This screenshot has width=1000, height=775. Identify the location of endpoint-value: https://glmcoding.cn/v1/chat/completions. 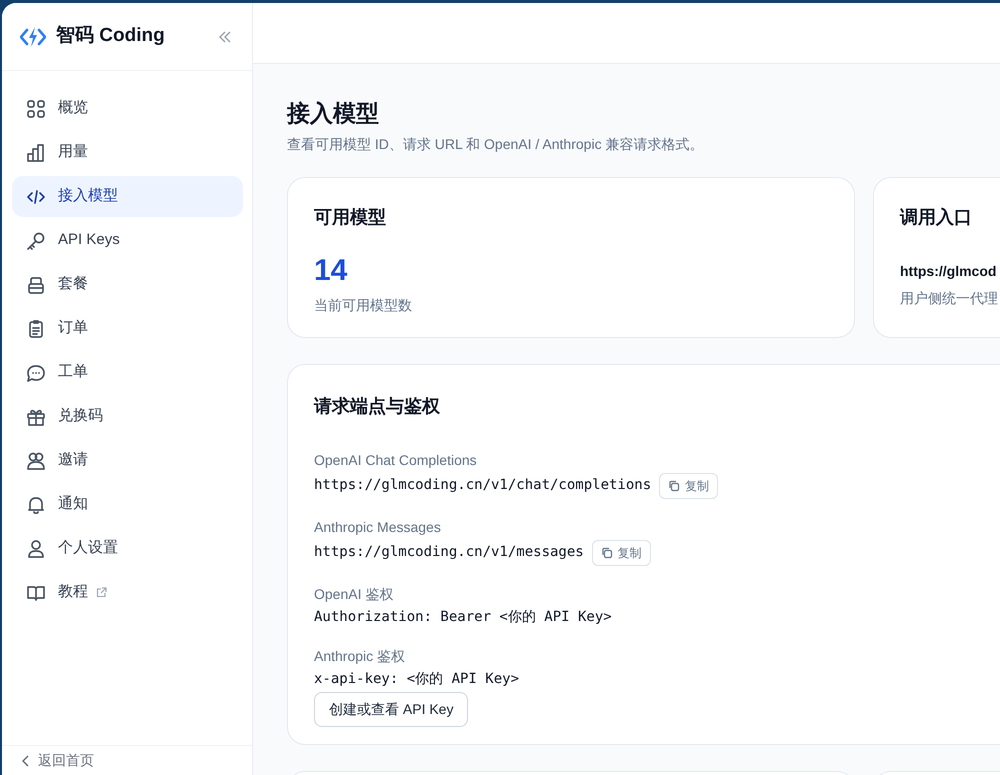
(483, 486).